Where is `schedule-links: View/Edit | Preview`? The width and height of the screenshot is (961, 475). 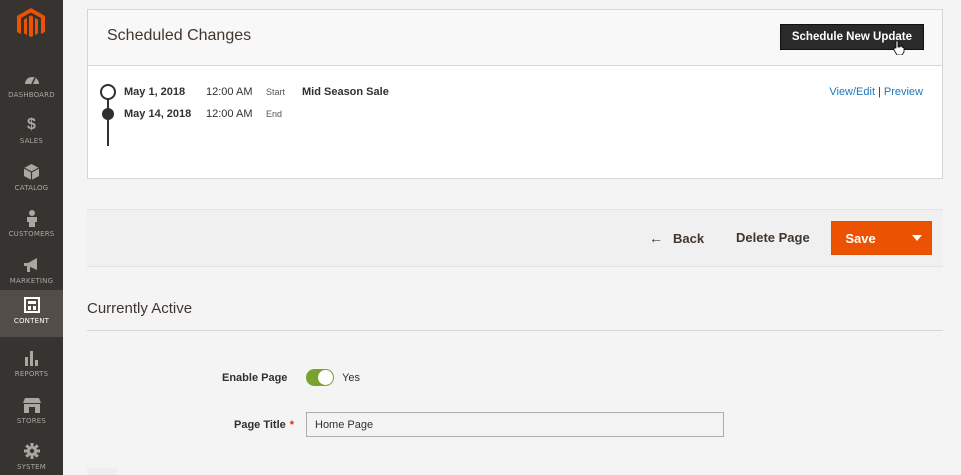
schedule-links: View/Edit | Preview is located at coordinates (876, 92).